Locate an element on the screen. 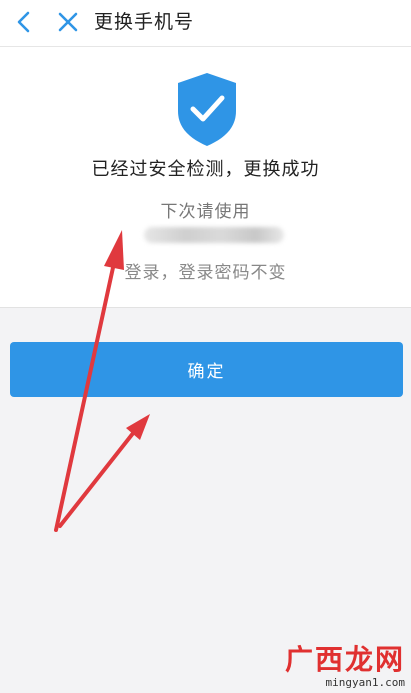 This screenshot has height=693, width=411. login-hint-text: 登录，登录密码不变 is located at coordinates (205, 273).